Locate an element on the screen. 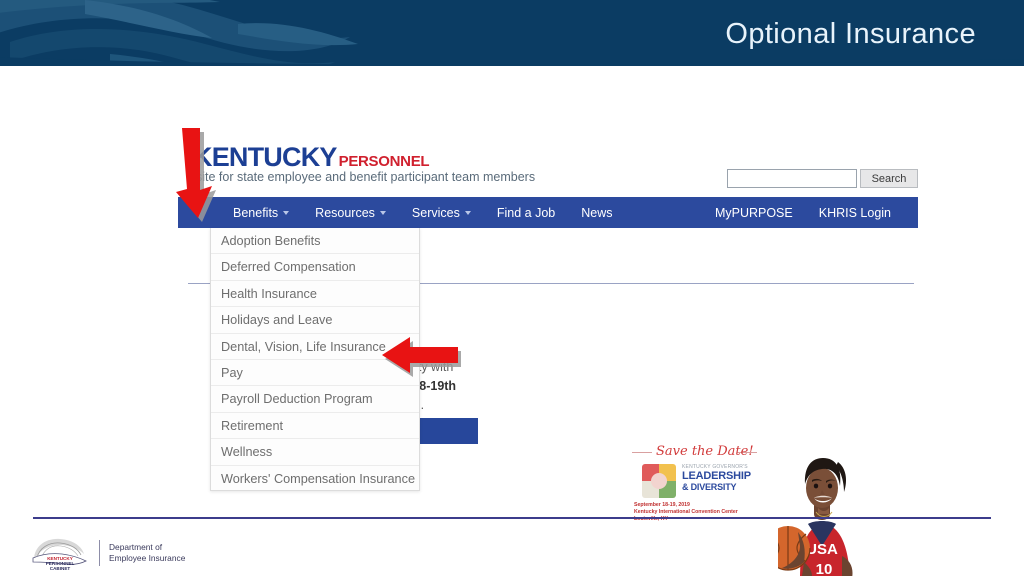 This screenshot has width=1024, height=576. logo-personnel-text: PERSONNEL is located at coordinates (384, 161).